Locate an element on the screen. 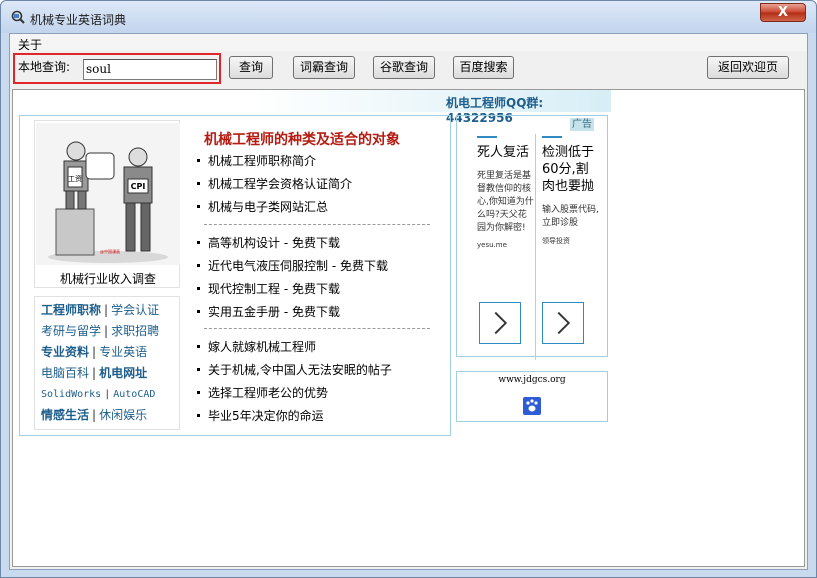  link-engineer-title: 工程师职称 is located at coordinates (71, 310).